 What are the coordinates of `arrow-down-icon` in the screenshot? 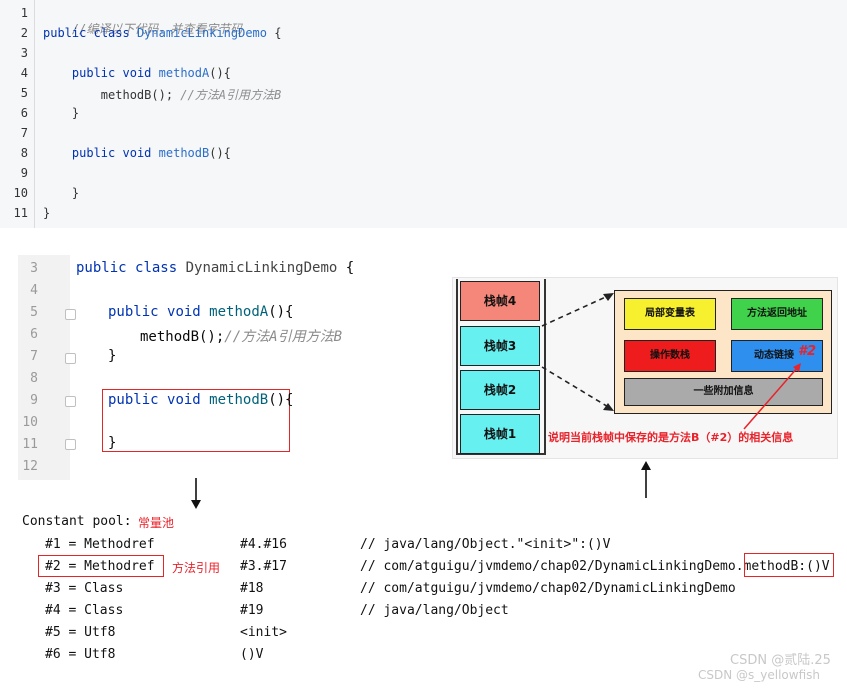 It's located at (196, 493).